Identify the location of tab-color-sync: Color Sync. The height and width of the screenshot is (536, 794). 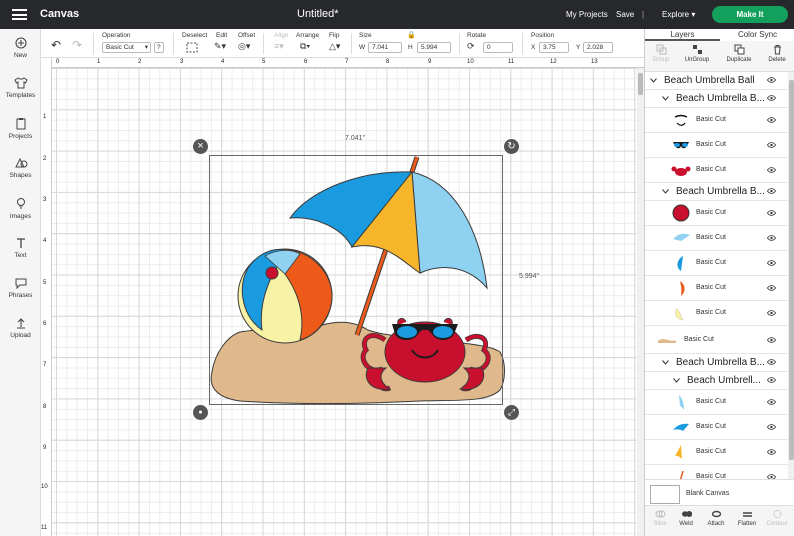
(757, 35).